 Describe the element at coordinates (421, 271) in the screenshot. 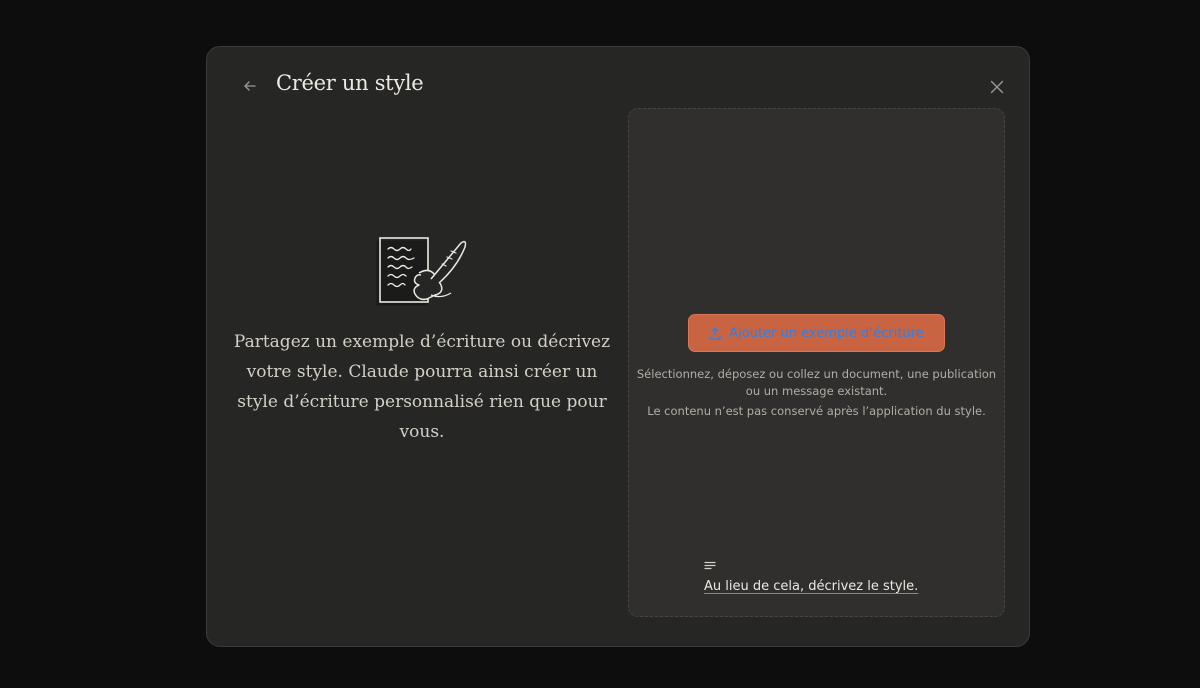

I see `writing-hand-document-icon` at that location.